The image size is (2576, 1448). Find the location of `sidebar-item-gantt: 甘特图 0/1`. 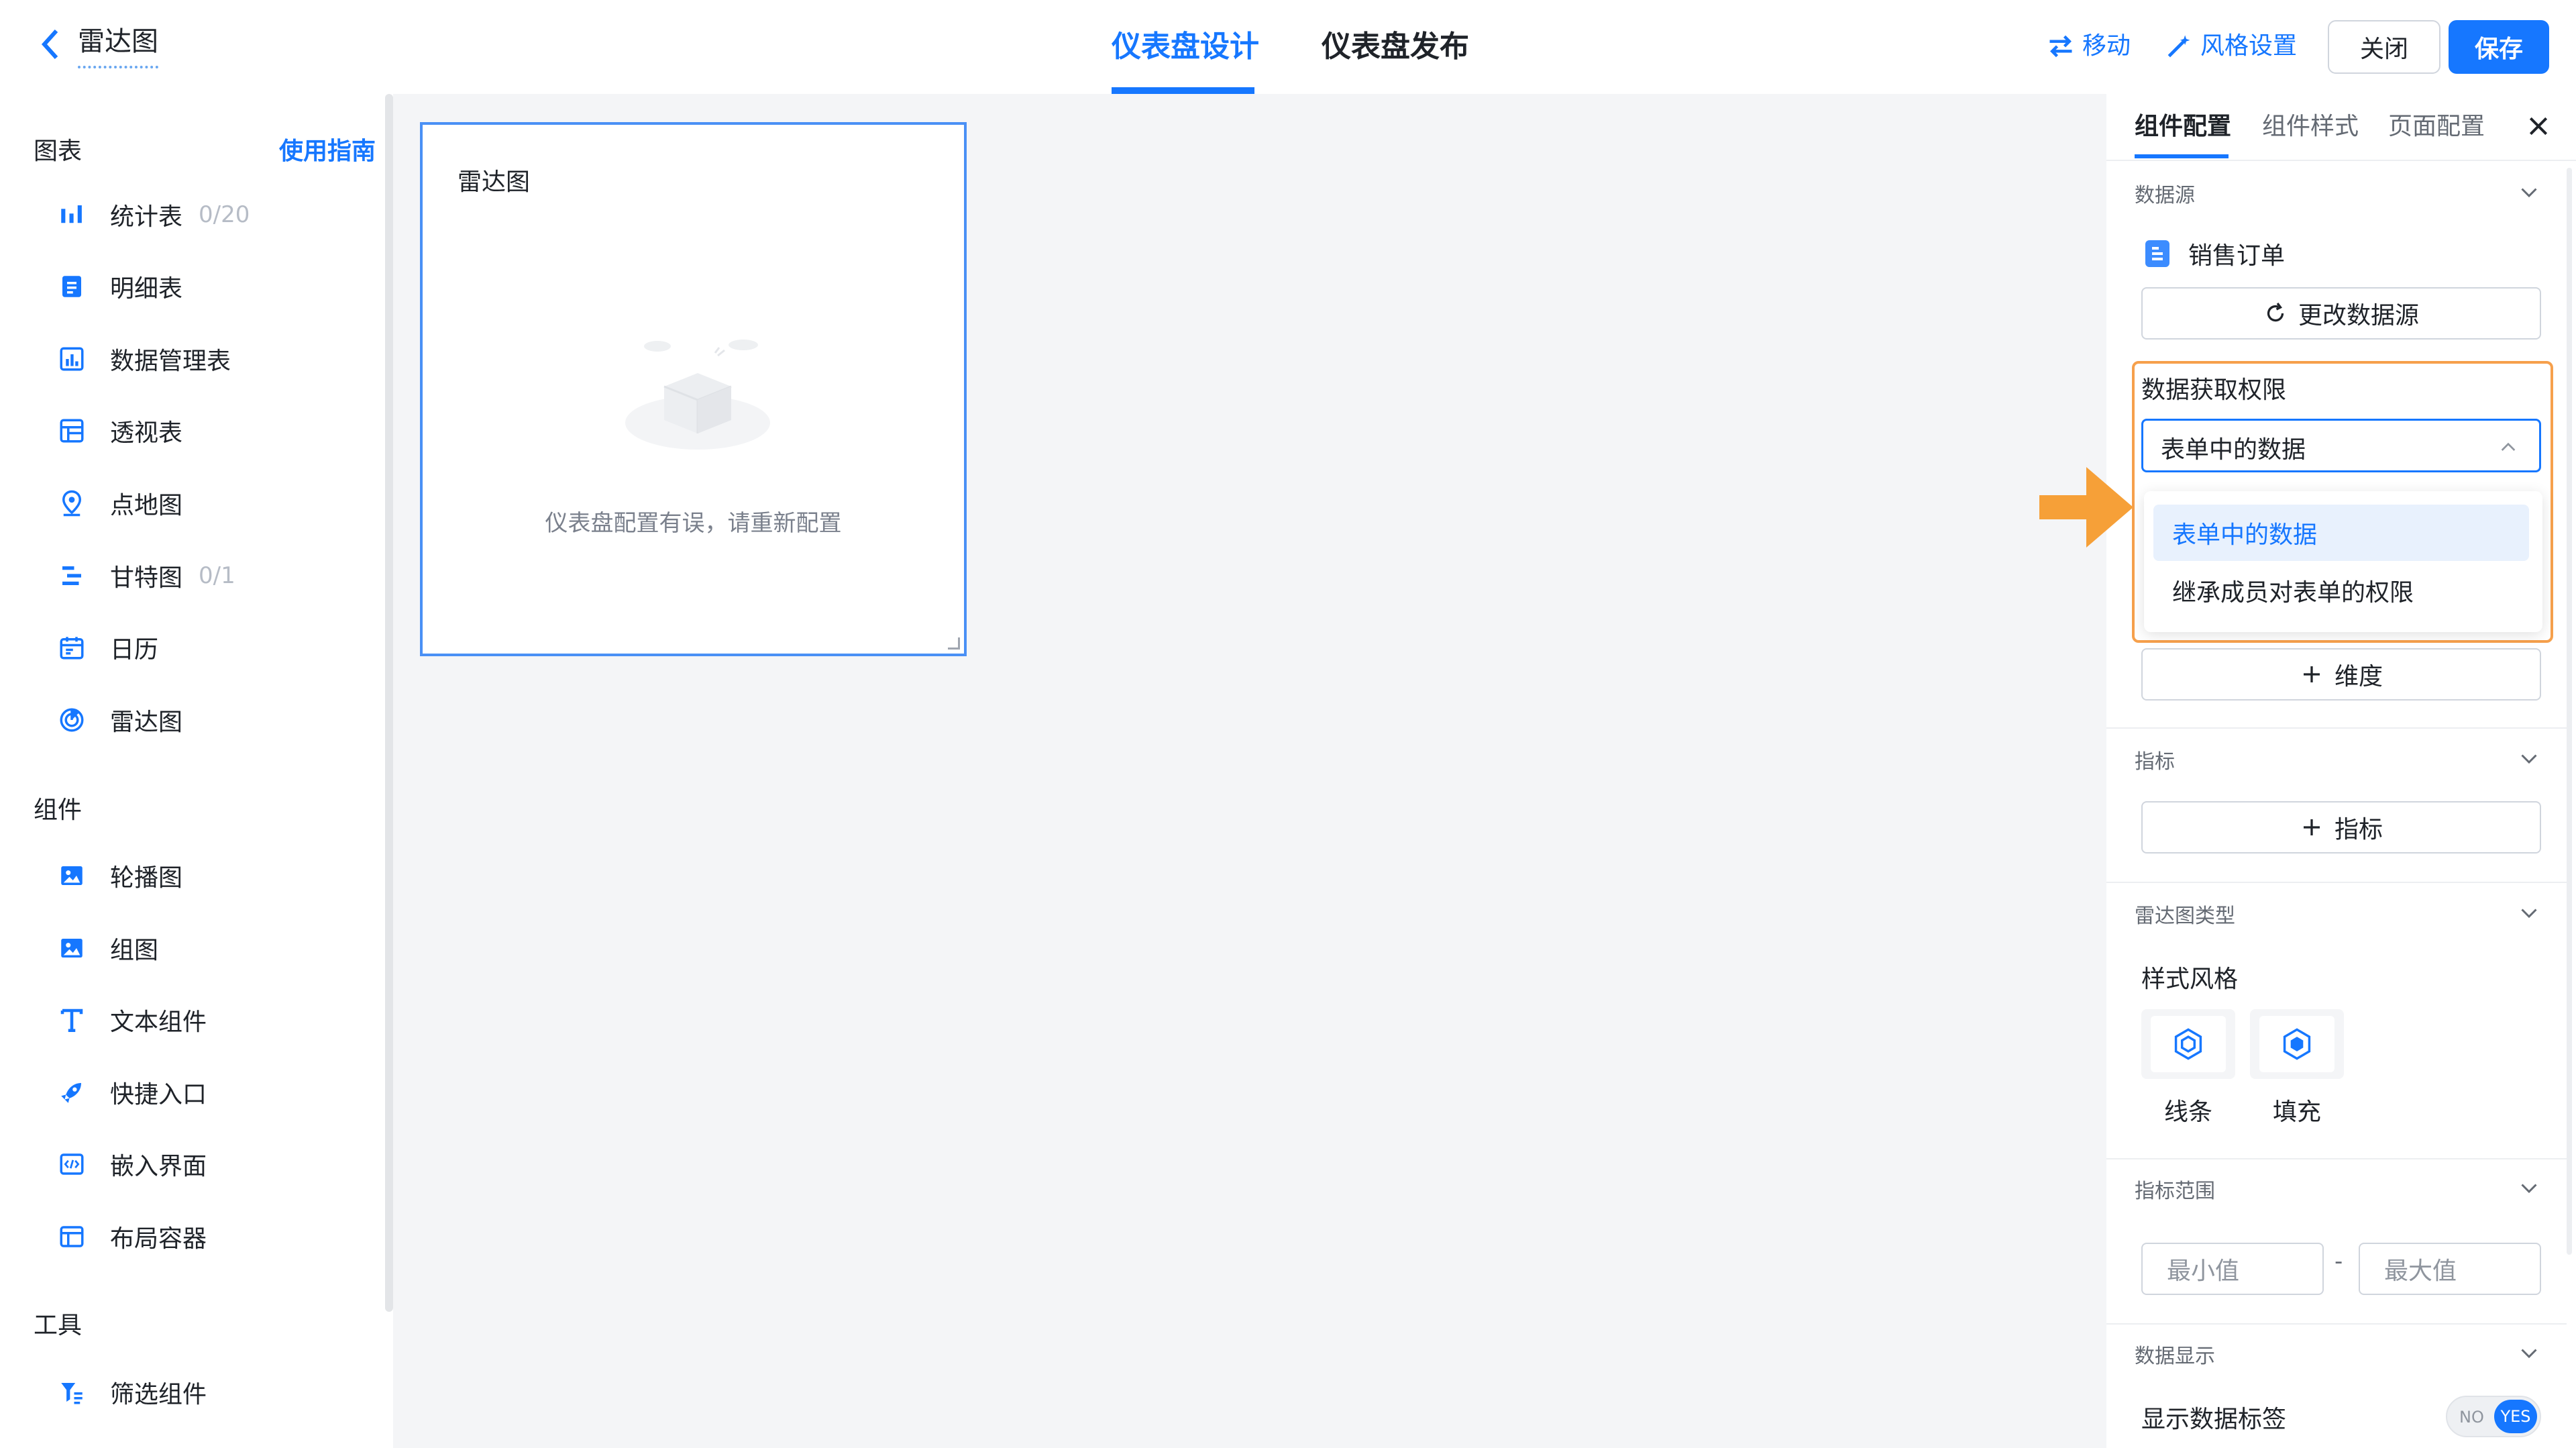

sidebar-item-gantt: 甘特图 0/1 is located at coordinates (145, 576).